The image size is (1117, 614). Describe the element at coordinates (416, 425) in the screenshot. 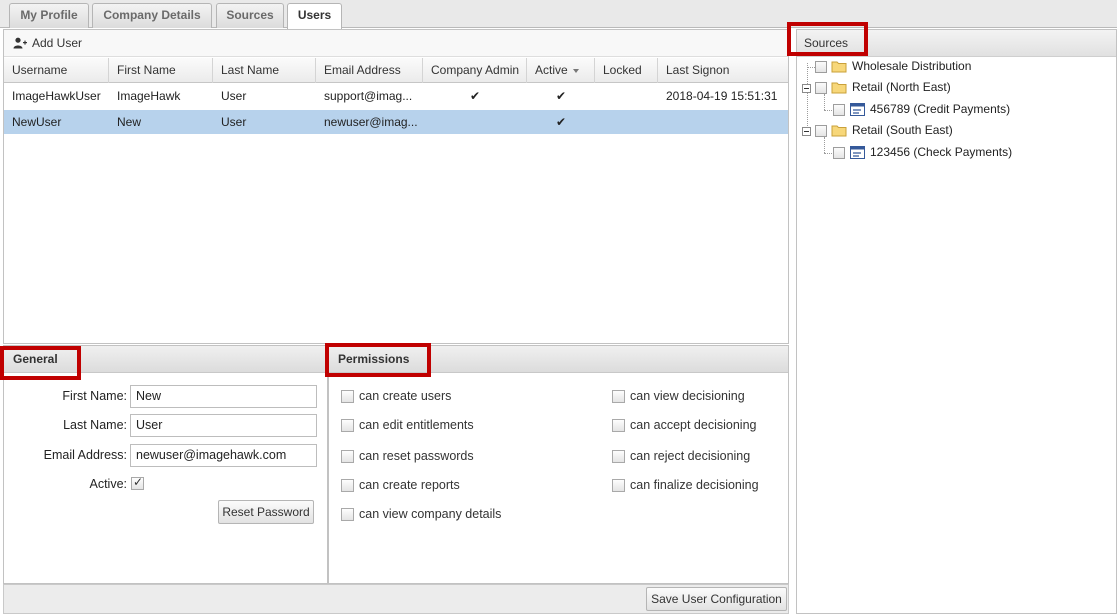

I see `perm-edit-entitlements-label: can edit entitlements` at that location.